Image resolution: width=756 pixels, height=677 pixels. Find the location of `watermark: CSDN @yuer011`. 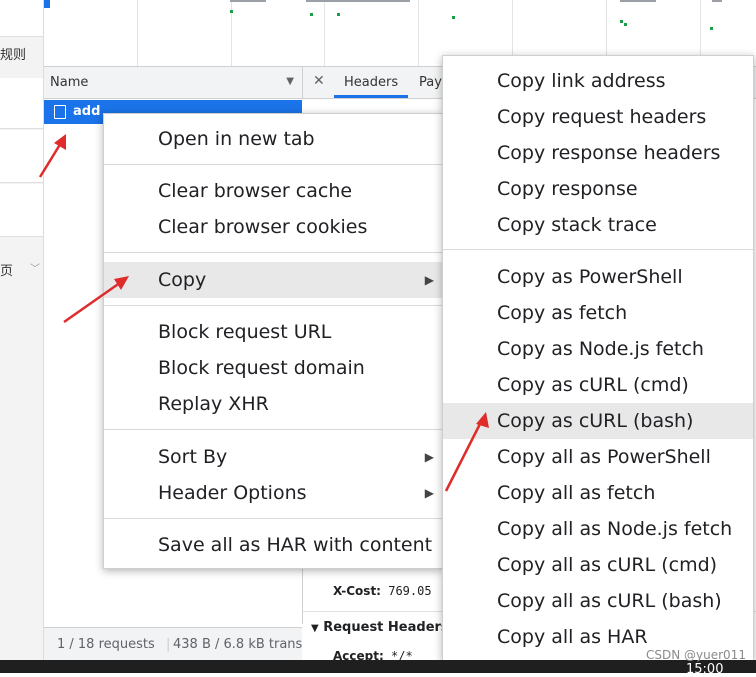

watermark: CSDN @yuer011 is located at coordinates (696, 655).